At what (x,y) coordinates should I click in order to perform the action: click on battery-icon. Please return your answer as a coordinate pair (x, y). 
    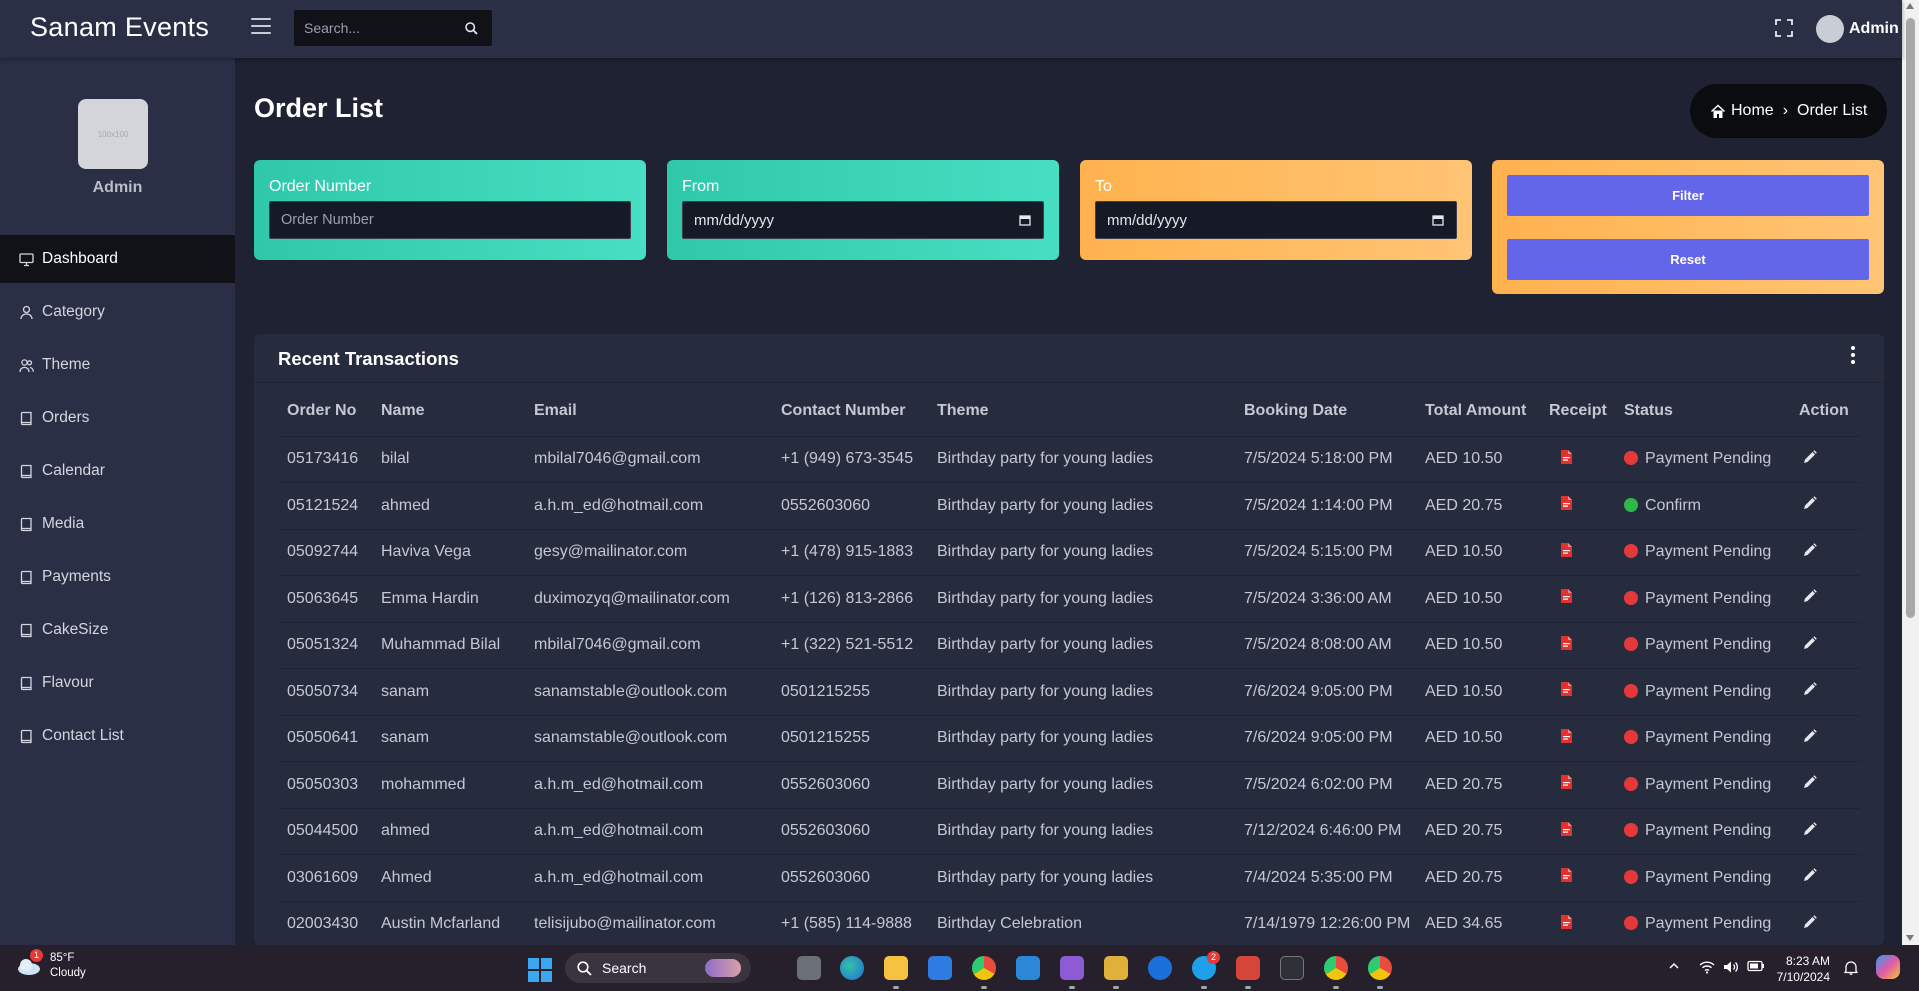
    Looking at the image, I should click on (1756, 966).